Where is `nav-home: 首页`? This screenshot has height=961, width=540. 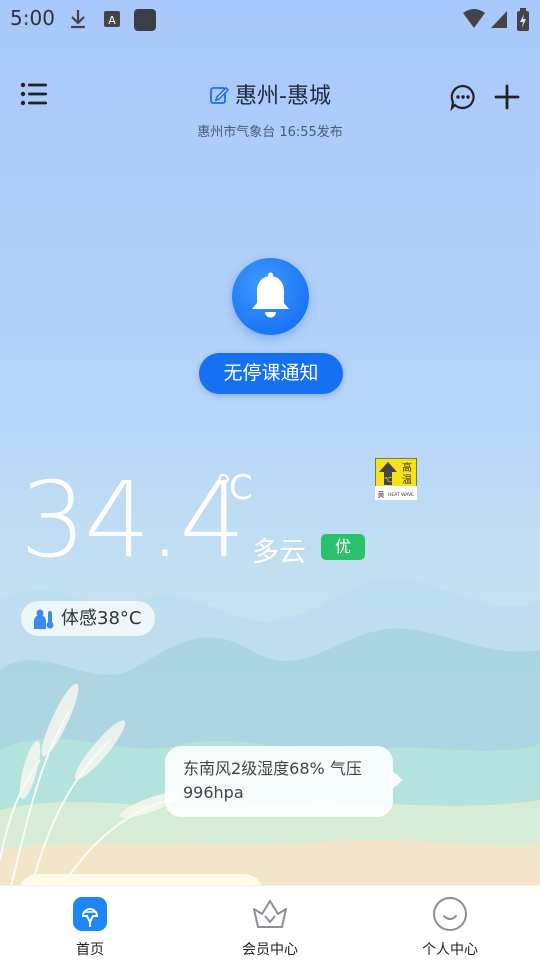
nav-home: 首页 is located at coordinates (90, 923).